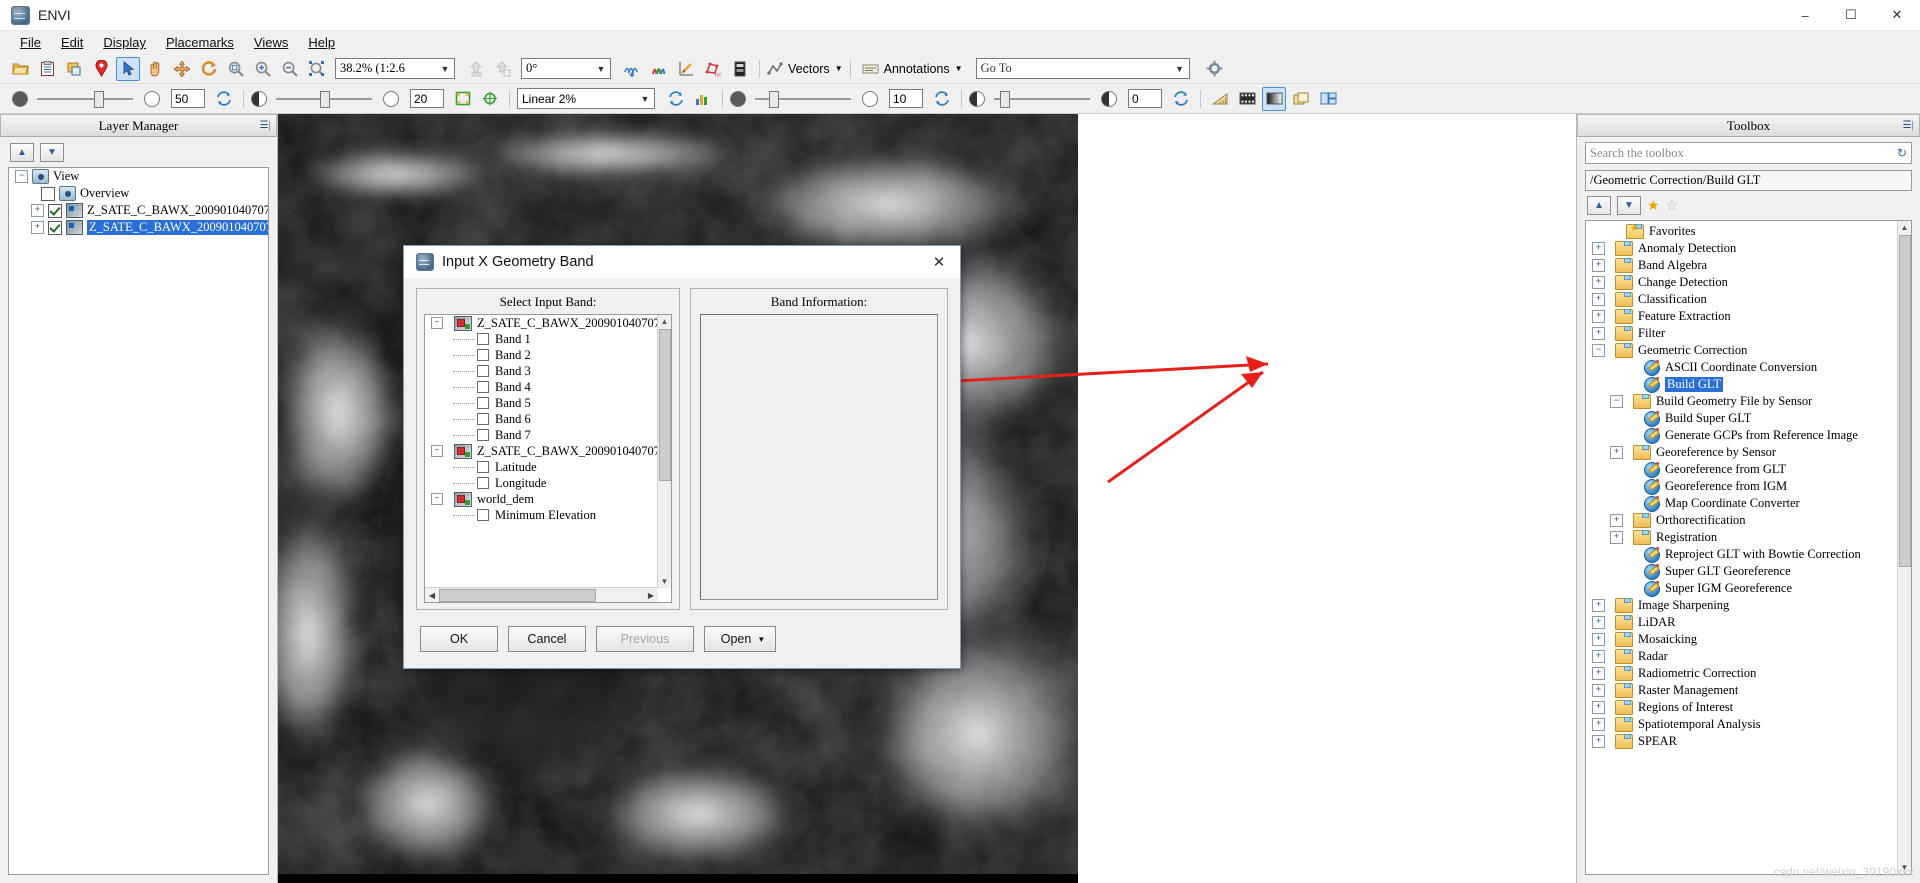 The height and width of the screenshot is (883, 1920). What do you see at coordinates (236, 69) in the screenshot?
I see `zoom-to-extent-icon` at bounding box center [236, 69].